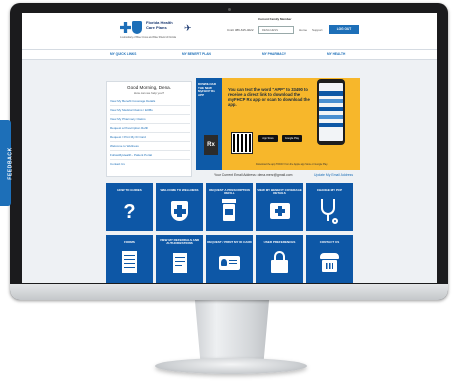 The width and height of the screenshot is (459, 382). What do you see at coordinates (150, 120) in the screenshot?
I see `quick-link: View My Pharmacy Claims` at bounding box center [150, 120].